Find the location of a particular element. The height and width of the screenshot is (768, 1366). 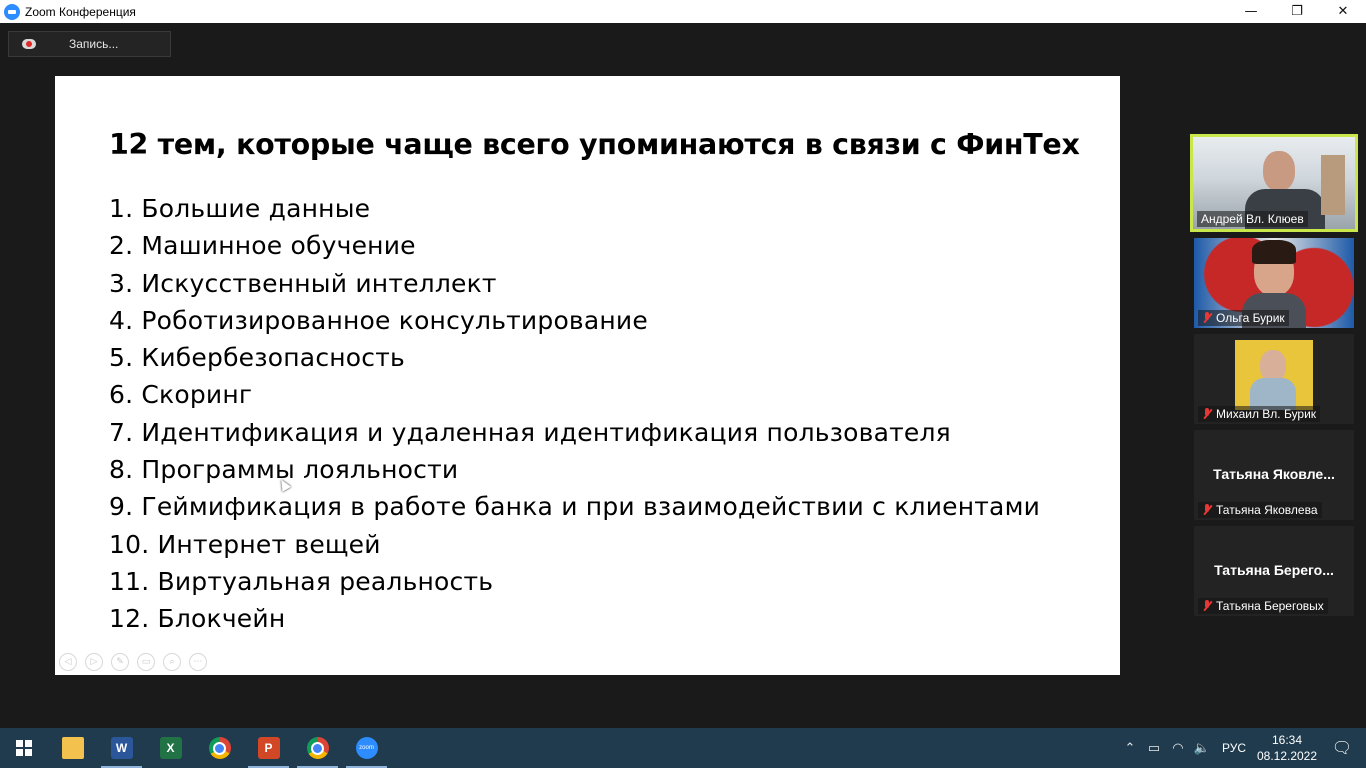

clock-date: 08.12.2022 is located at coordinates (1287, 756).